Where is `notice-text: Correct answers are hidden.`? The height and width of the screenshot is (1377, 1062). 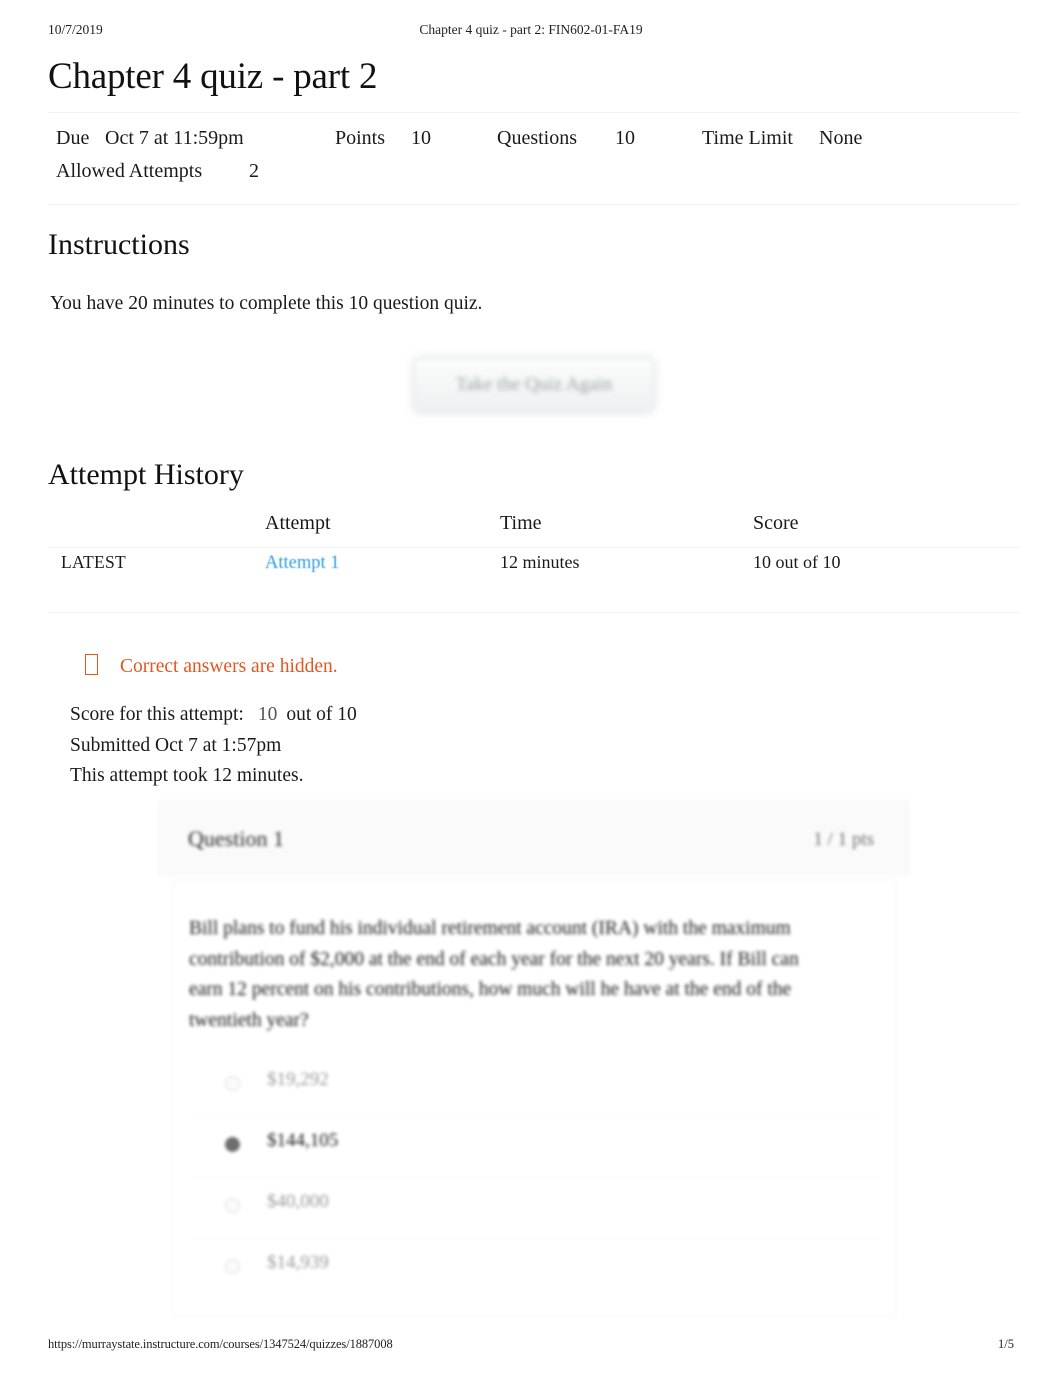 notice-text: Correct answers are hidden. is located at coordinates (229, 666).